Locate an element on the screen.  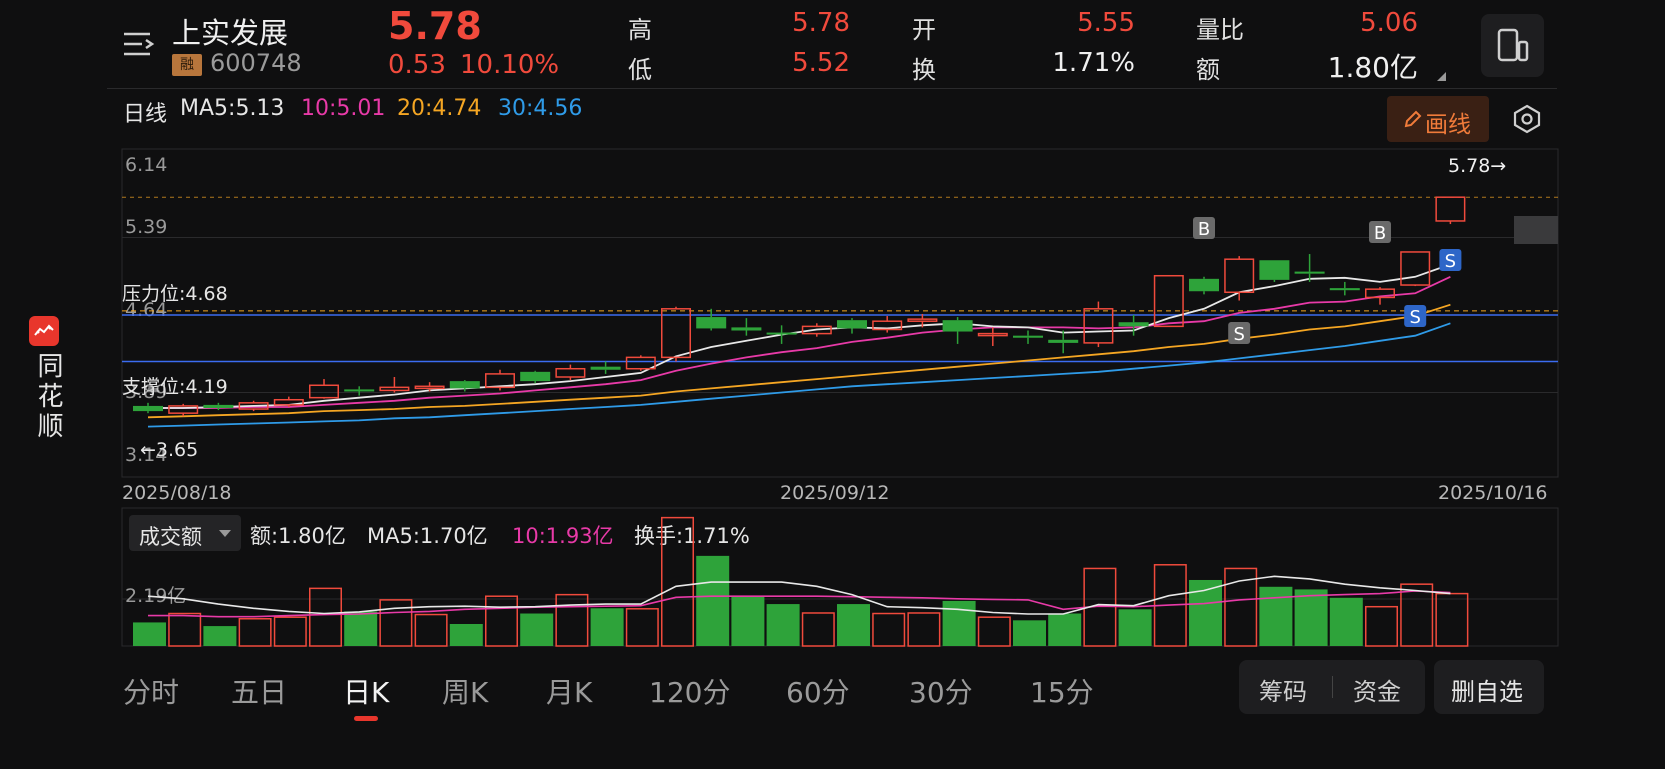
tab-weekly-k: 周K is located at coordinates (465, 691).